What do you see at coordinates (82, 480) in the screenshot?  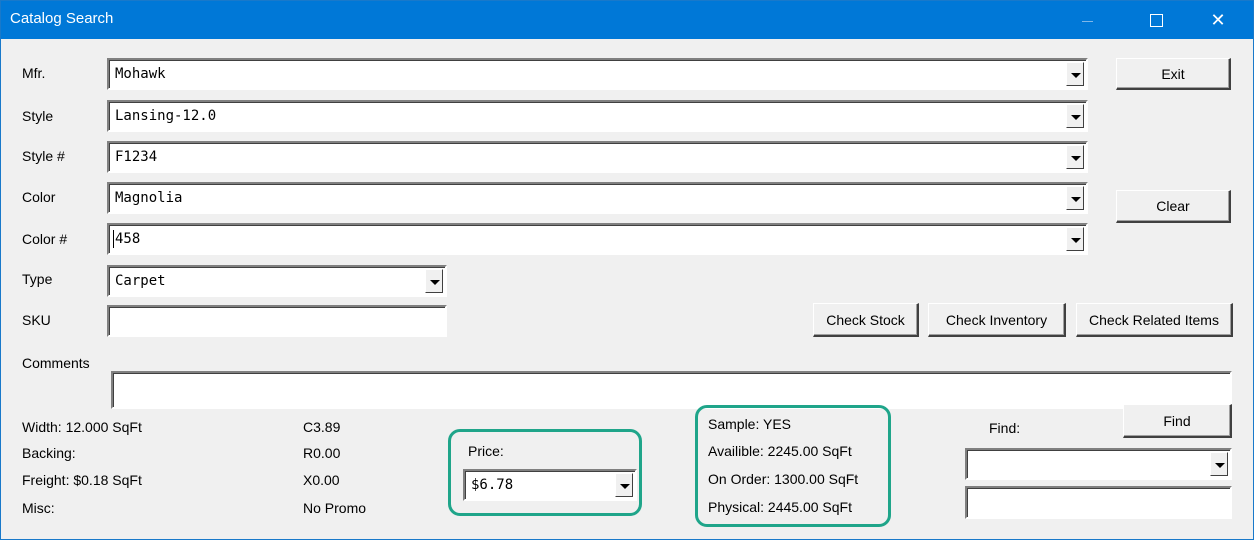 I see `freight-text: Freight: $0.18 SqFt` at bounding box center [82, 480].